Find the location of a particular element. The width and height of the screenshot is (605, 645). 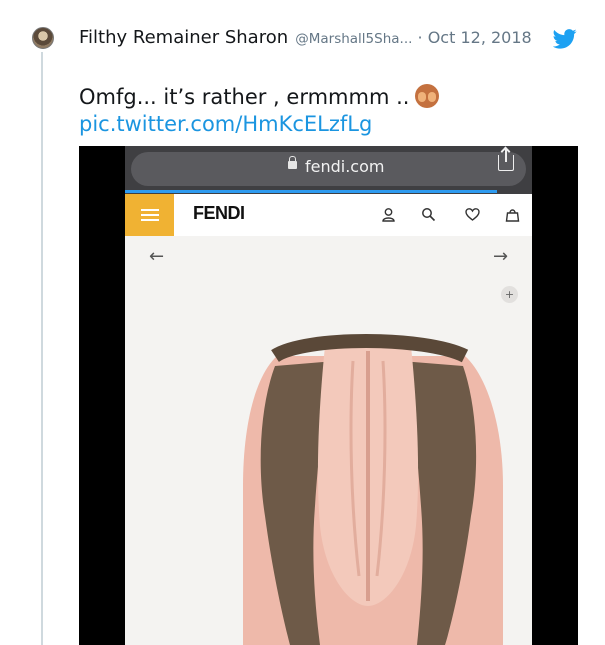

zoom-plus-button: + is located at coordinates (509, 294).